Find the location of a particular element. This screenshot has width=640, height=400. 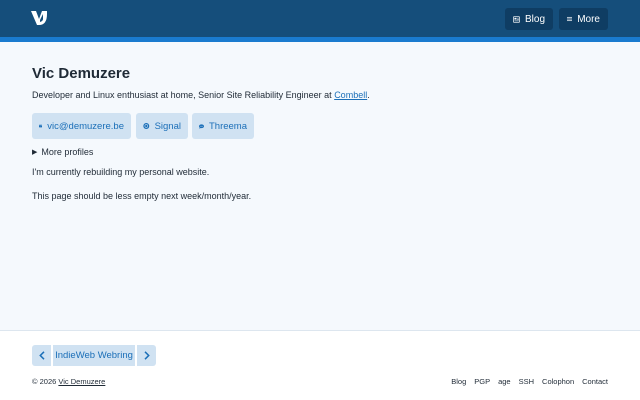

threema-contact-button: Threema is located at coordinates (223, 126).